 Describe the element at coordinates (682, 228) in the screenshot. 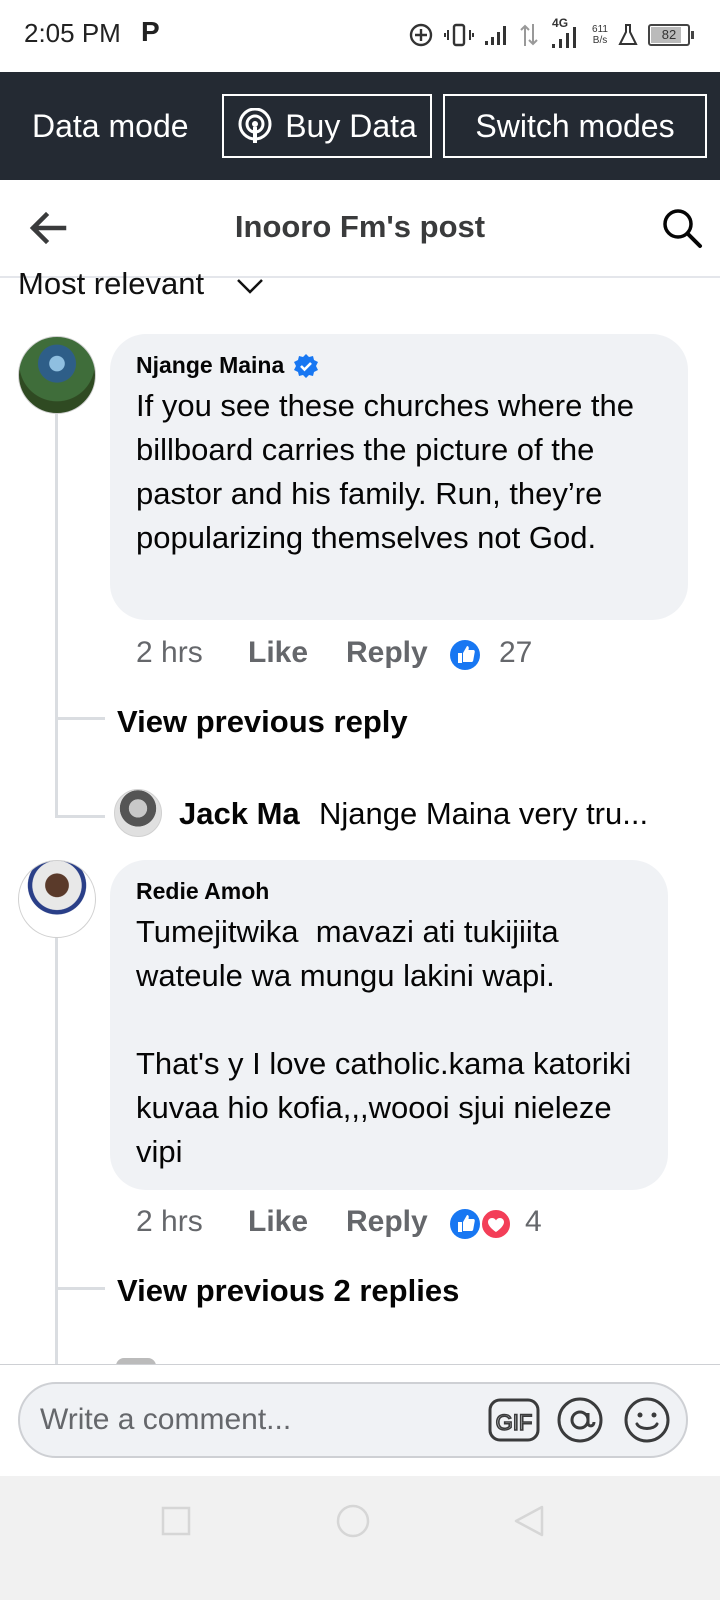

I see `search-icon` at that location.